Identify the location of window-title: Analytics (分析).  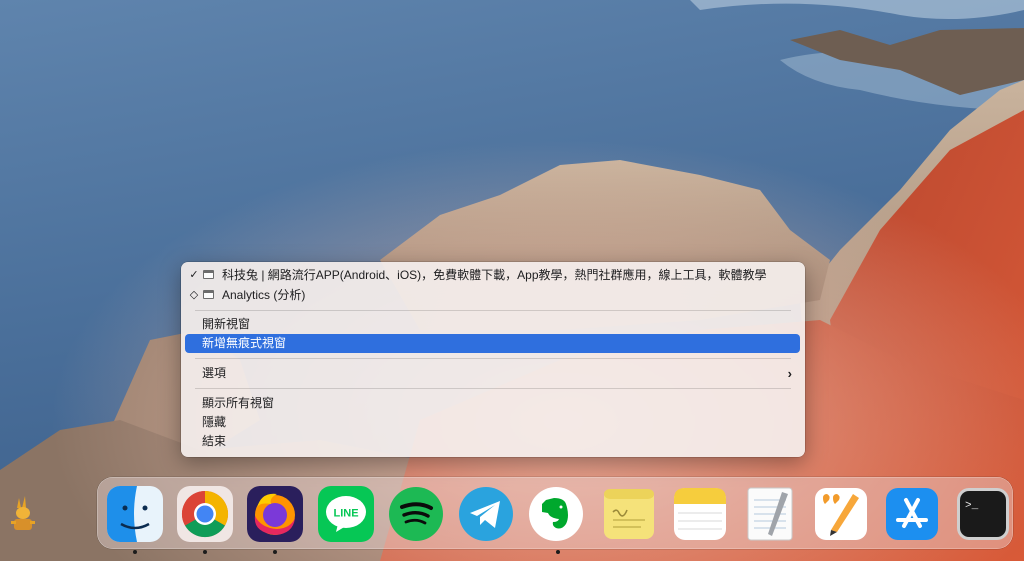
(264, 295).